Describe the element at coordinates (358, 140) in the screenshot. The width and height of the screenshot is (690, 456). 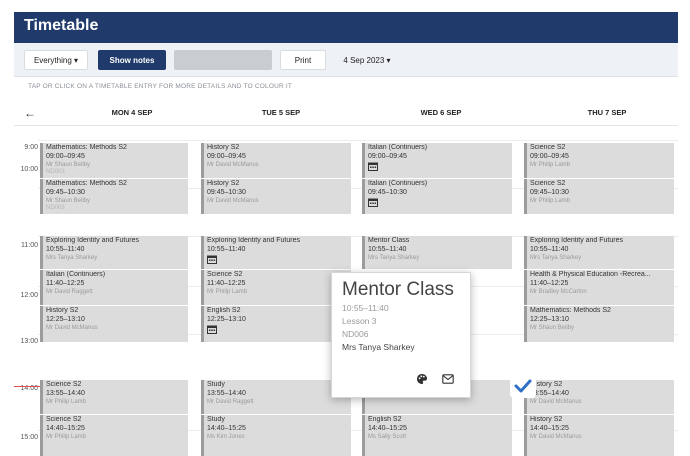
I see `grid-line` at that location.